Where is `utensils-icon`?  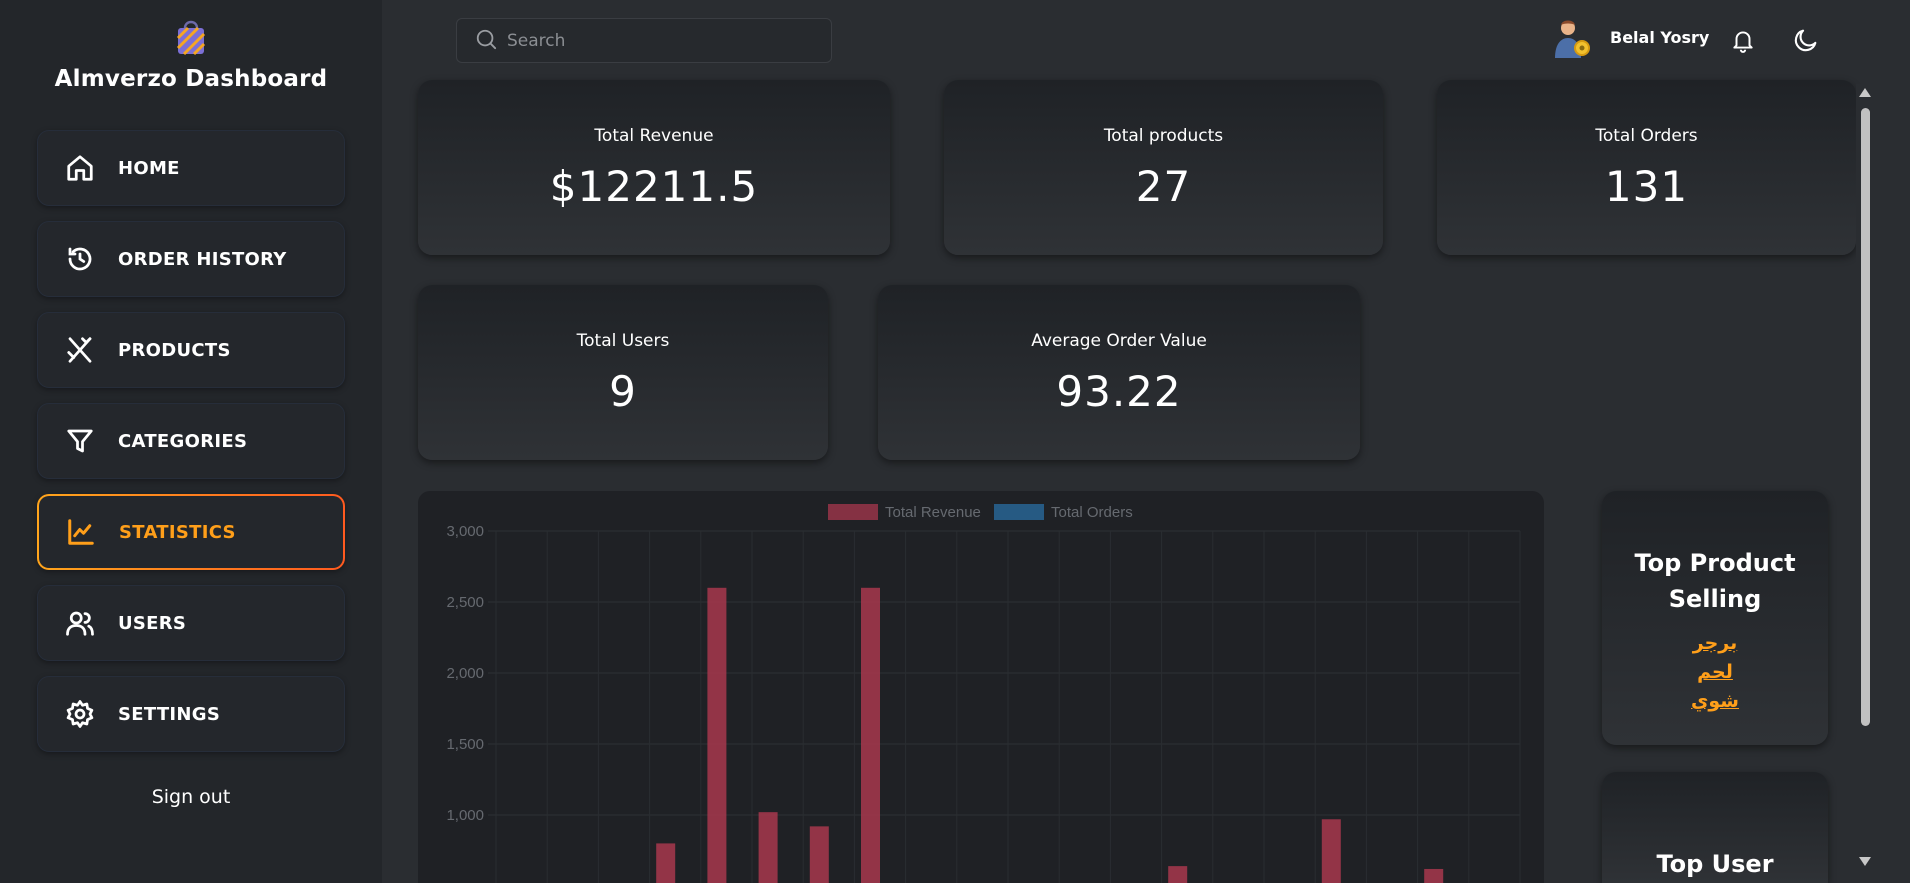 utensils-icon is located at coordinates (80, 350).